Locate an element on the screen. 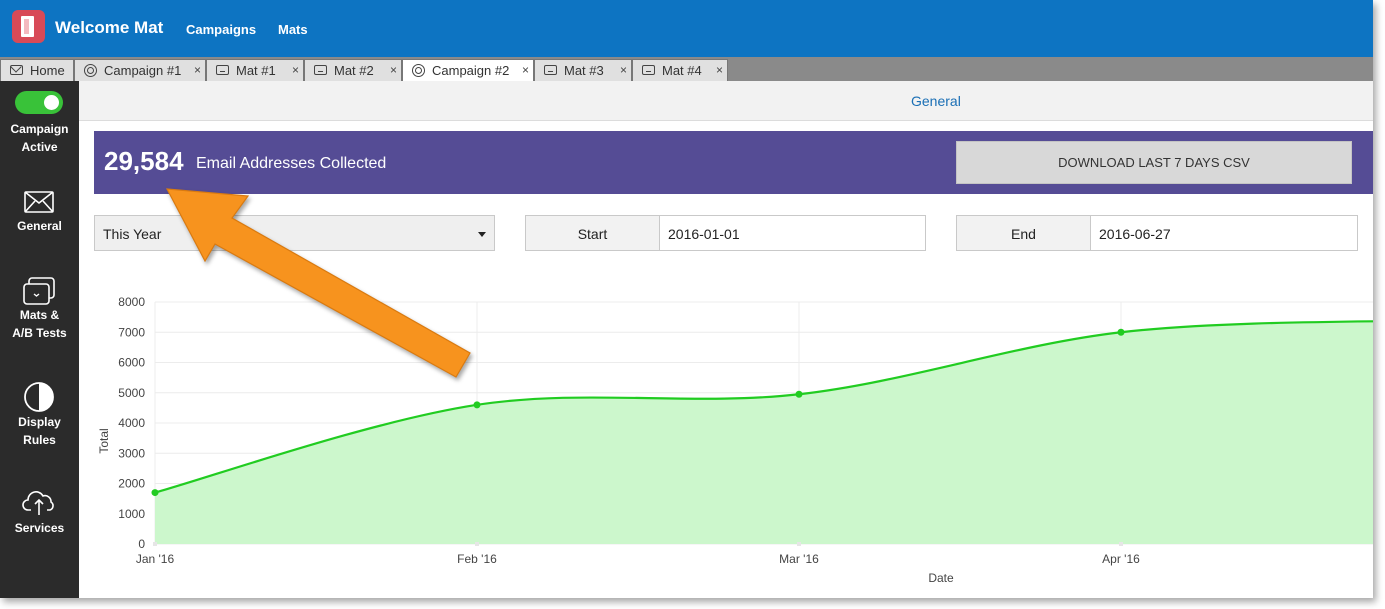 The height and width of the screenshot is (609, 1385). x-tick-label: Apr '16 is located at coordinates (1121, 559).